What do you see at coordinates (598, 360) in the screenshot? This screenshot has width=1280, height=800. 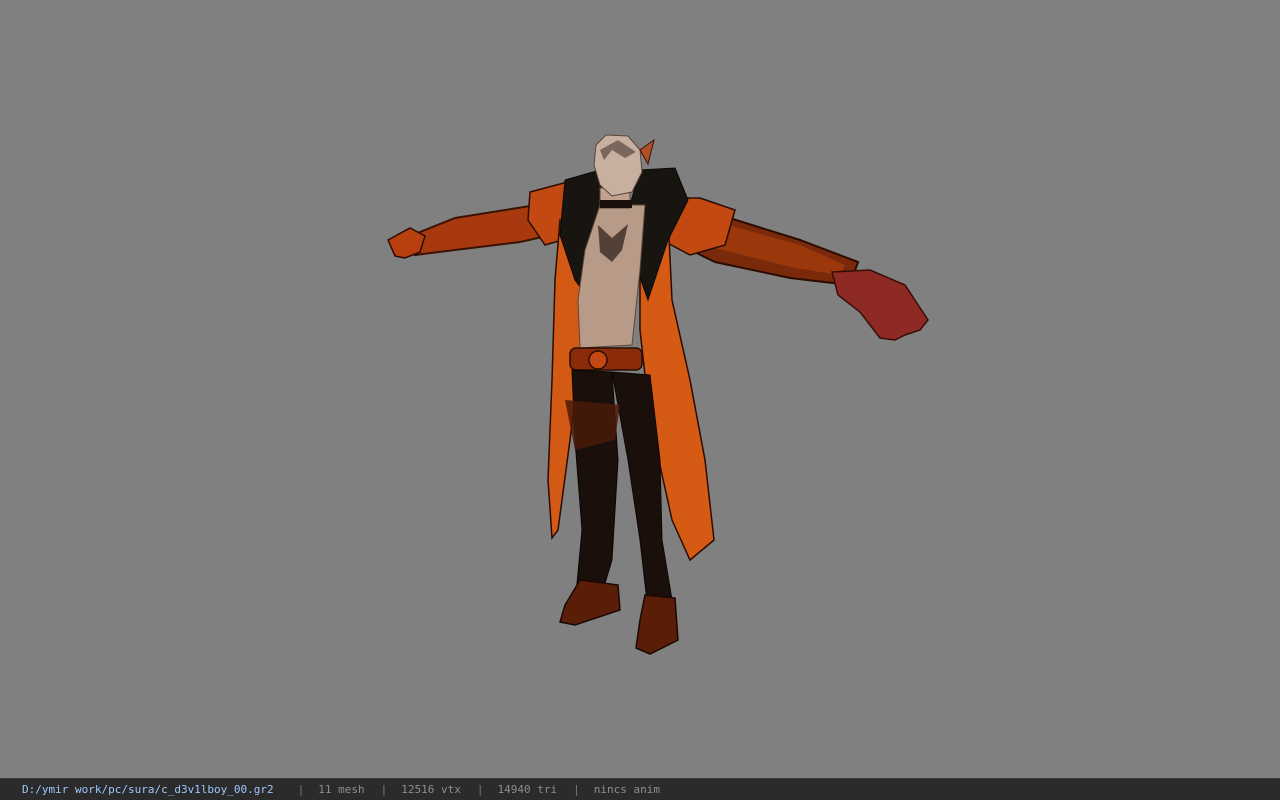 I see `belt-buckle` at bounding box center [598, 360].